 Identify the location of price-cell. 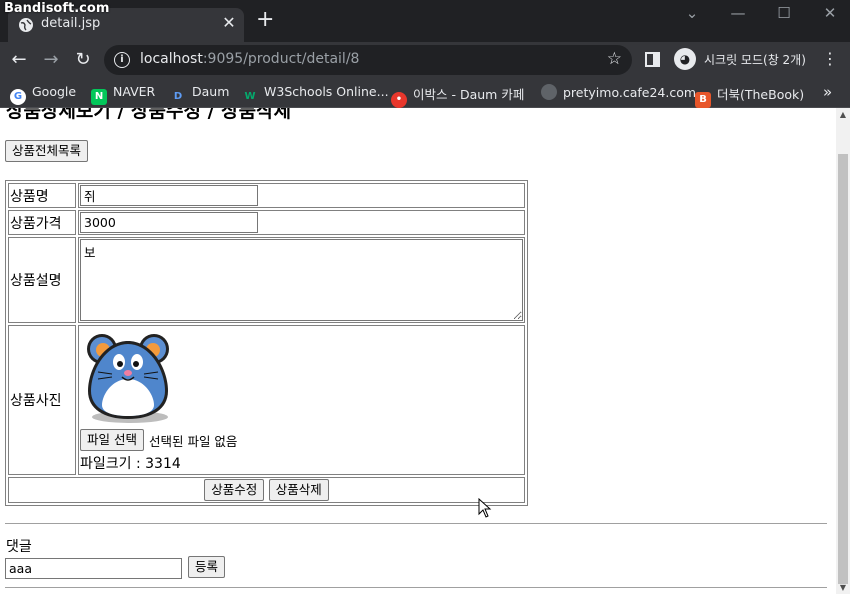
(301, 222).